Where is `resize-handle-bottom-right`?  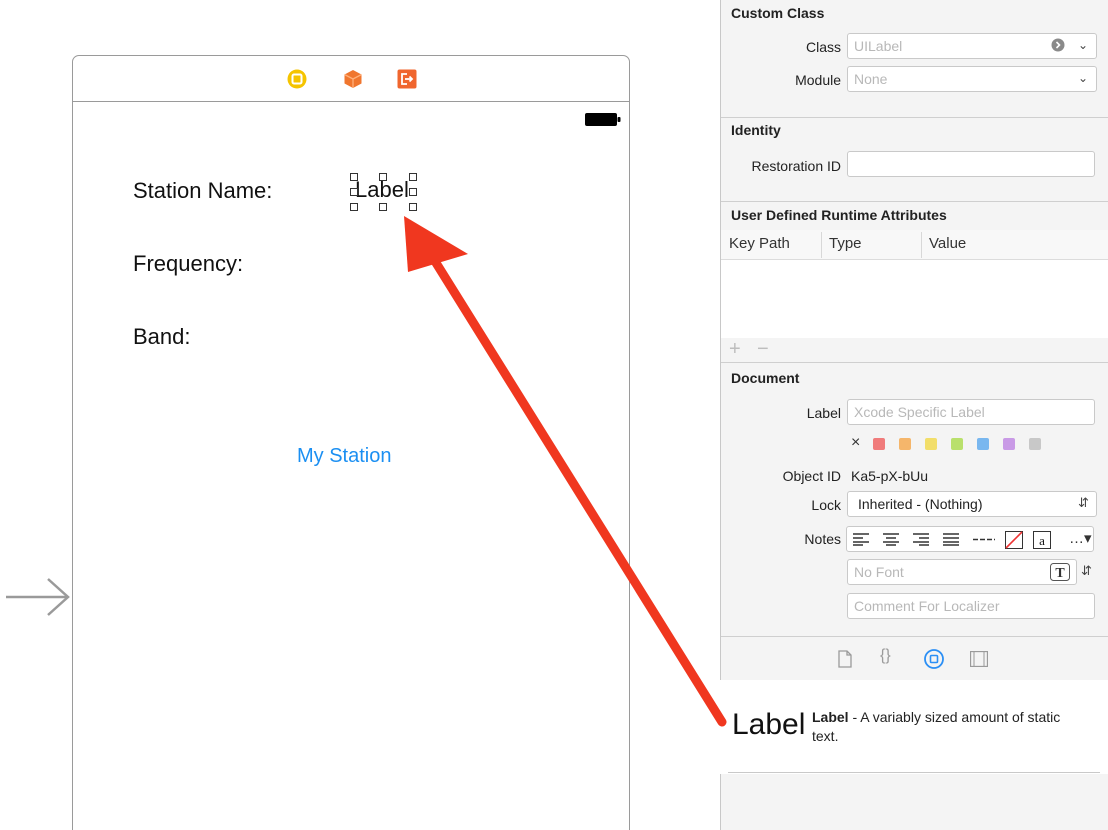 resize-handle-bottom-right is located at coordinates (413, 207).